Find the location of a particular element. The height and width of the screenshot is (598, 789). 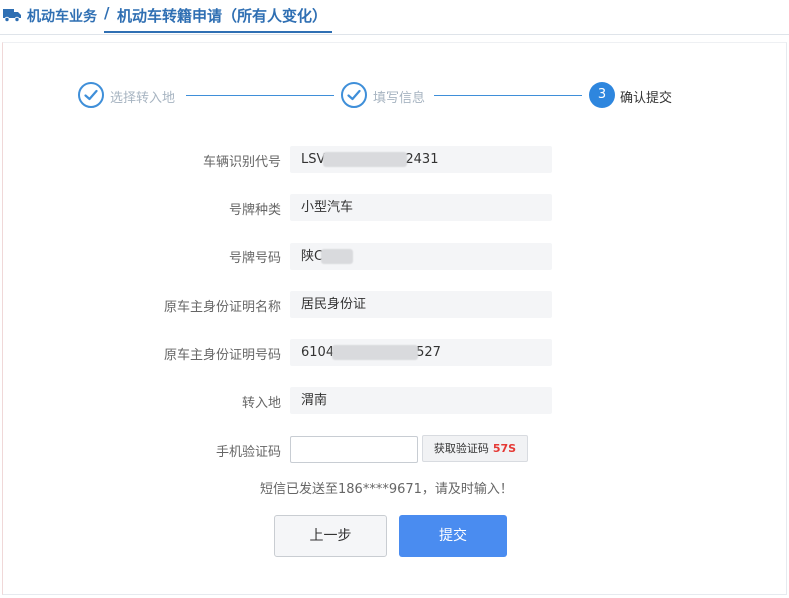

id-number-value: 6104 527 is located at coordinates (421, 352).